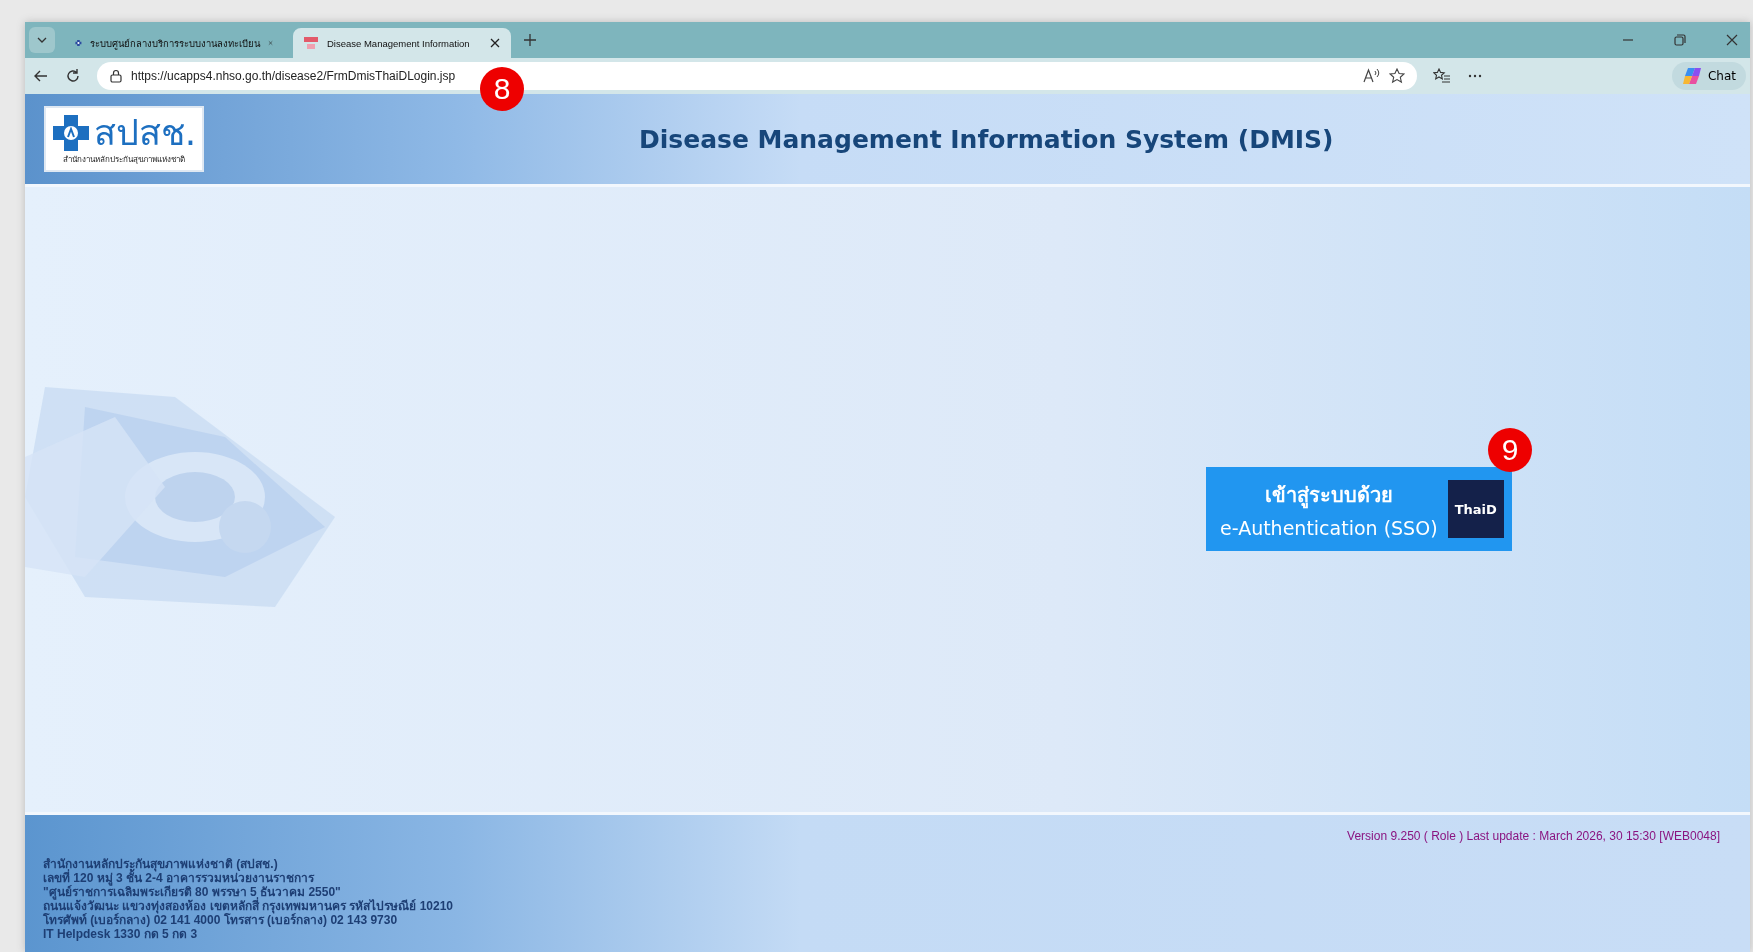 Image resolution: width=1753 pixels, height=952 pixels. What do you see at coordinates (1397, 76) in the screenshot?
I see `star-icon` at bounding box center [1397, 76].